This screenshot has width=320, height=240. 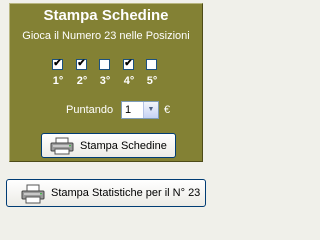 I want to click on print-tickets-button: Stampa Schedine, so click(x=108, y=145).